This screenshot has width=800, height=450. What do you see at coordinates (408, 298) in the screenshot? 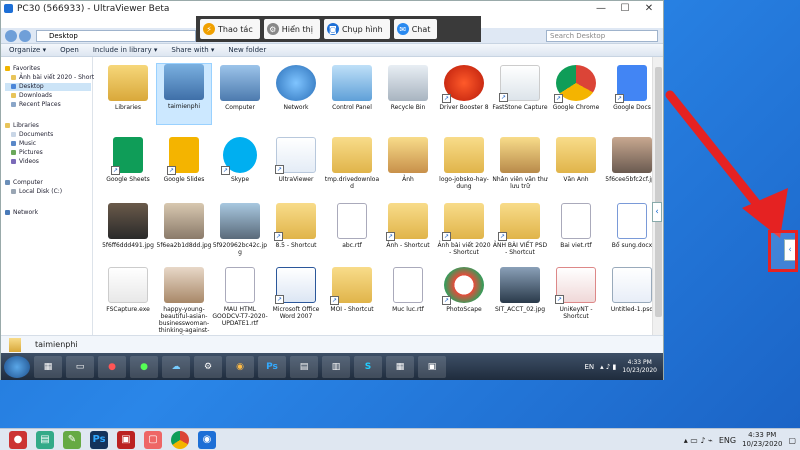
I see `desktop-item: Muc luc.rtf` at bounding box center [408, 298].